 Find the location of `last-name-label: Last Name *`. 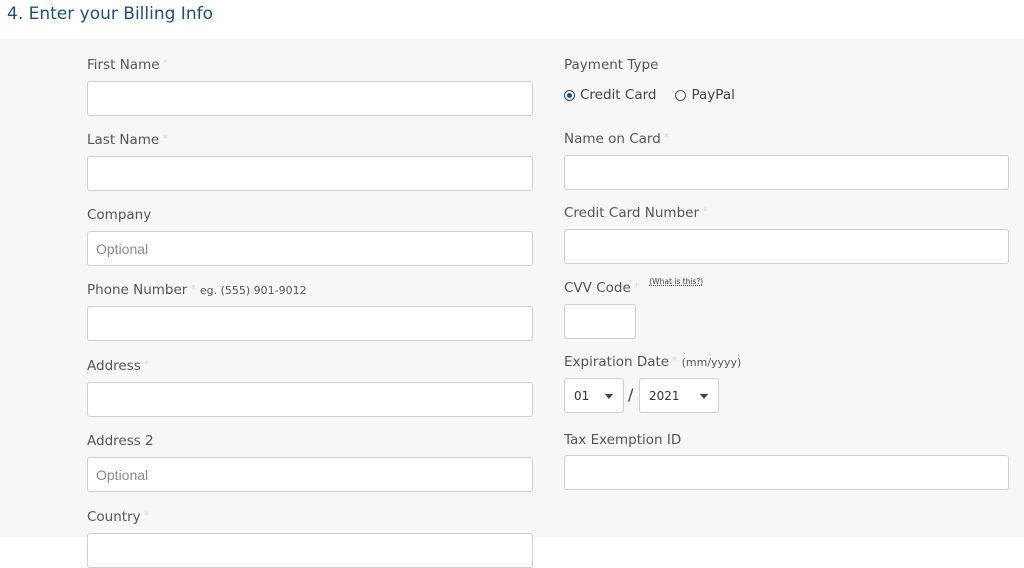

last-name-label: Last Name * is located at coordinates (127, 140).